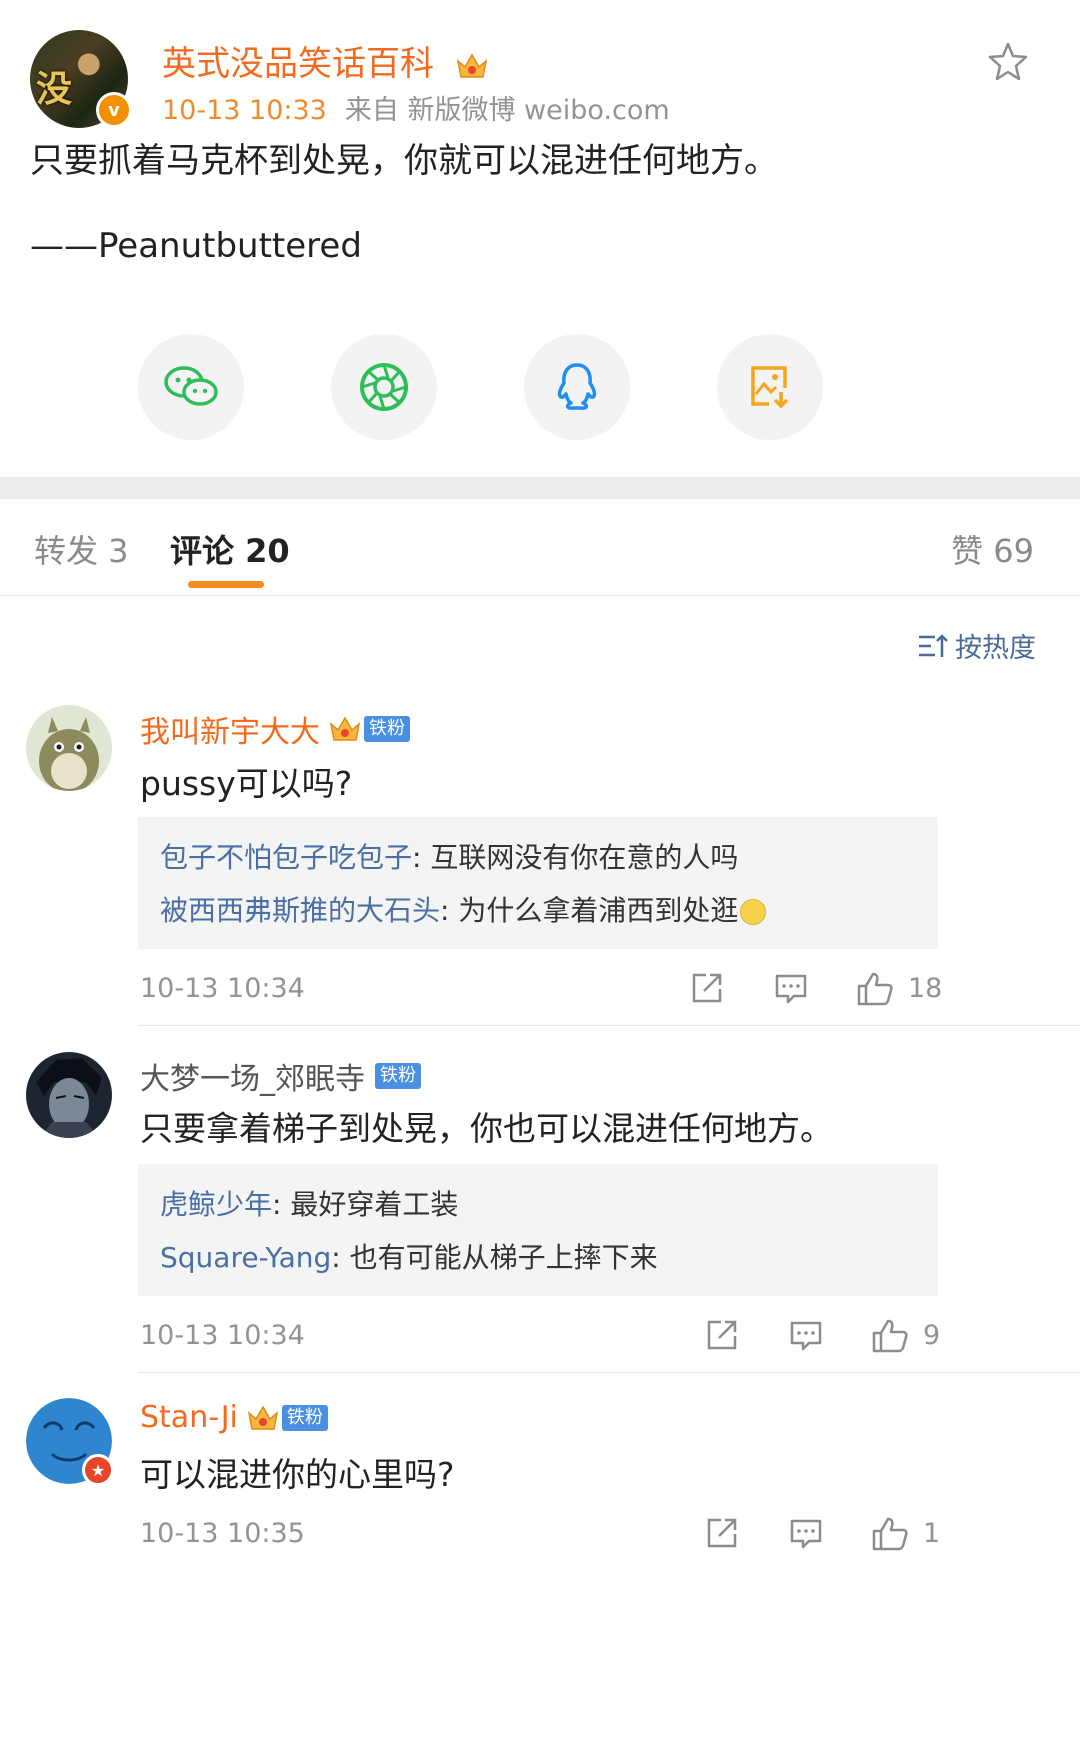 This screenshot has width=1080, height=1757. Describe the element at coordinates (540, 488) in the screenshot. I see `section-divider` at that location.